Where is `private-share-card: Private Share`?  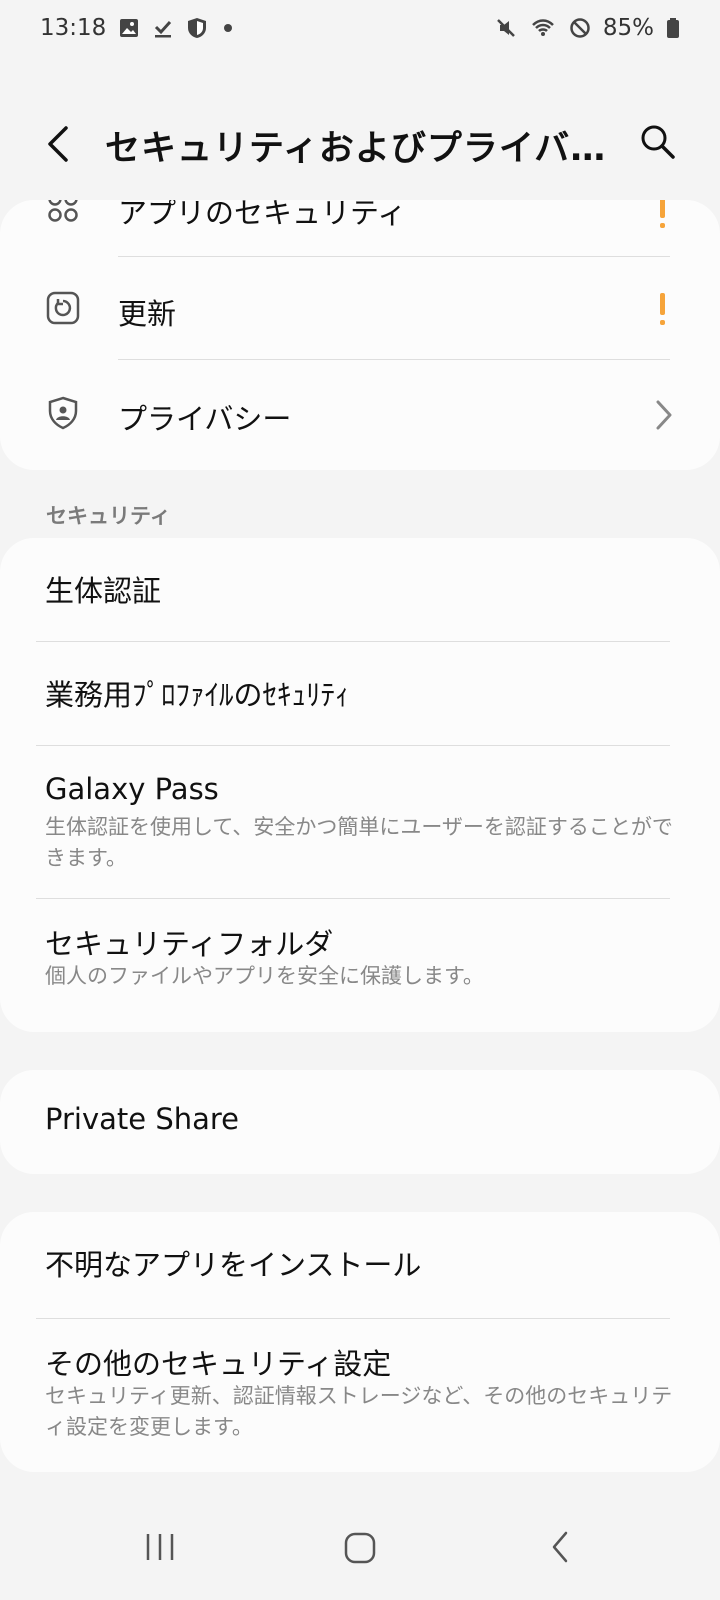
private-share-card: Private Share is located at coordinates (360, 1122).